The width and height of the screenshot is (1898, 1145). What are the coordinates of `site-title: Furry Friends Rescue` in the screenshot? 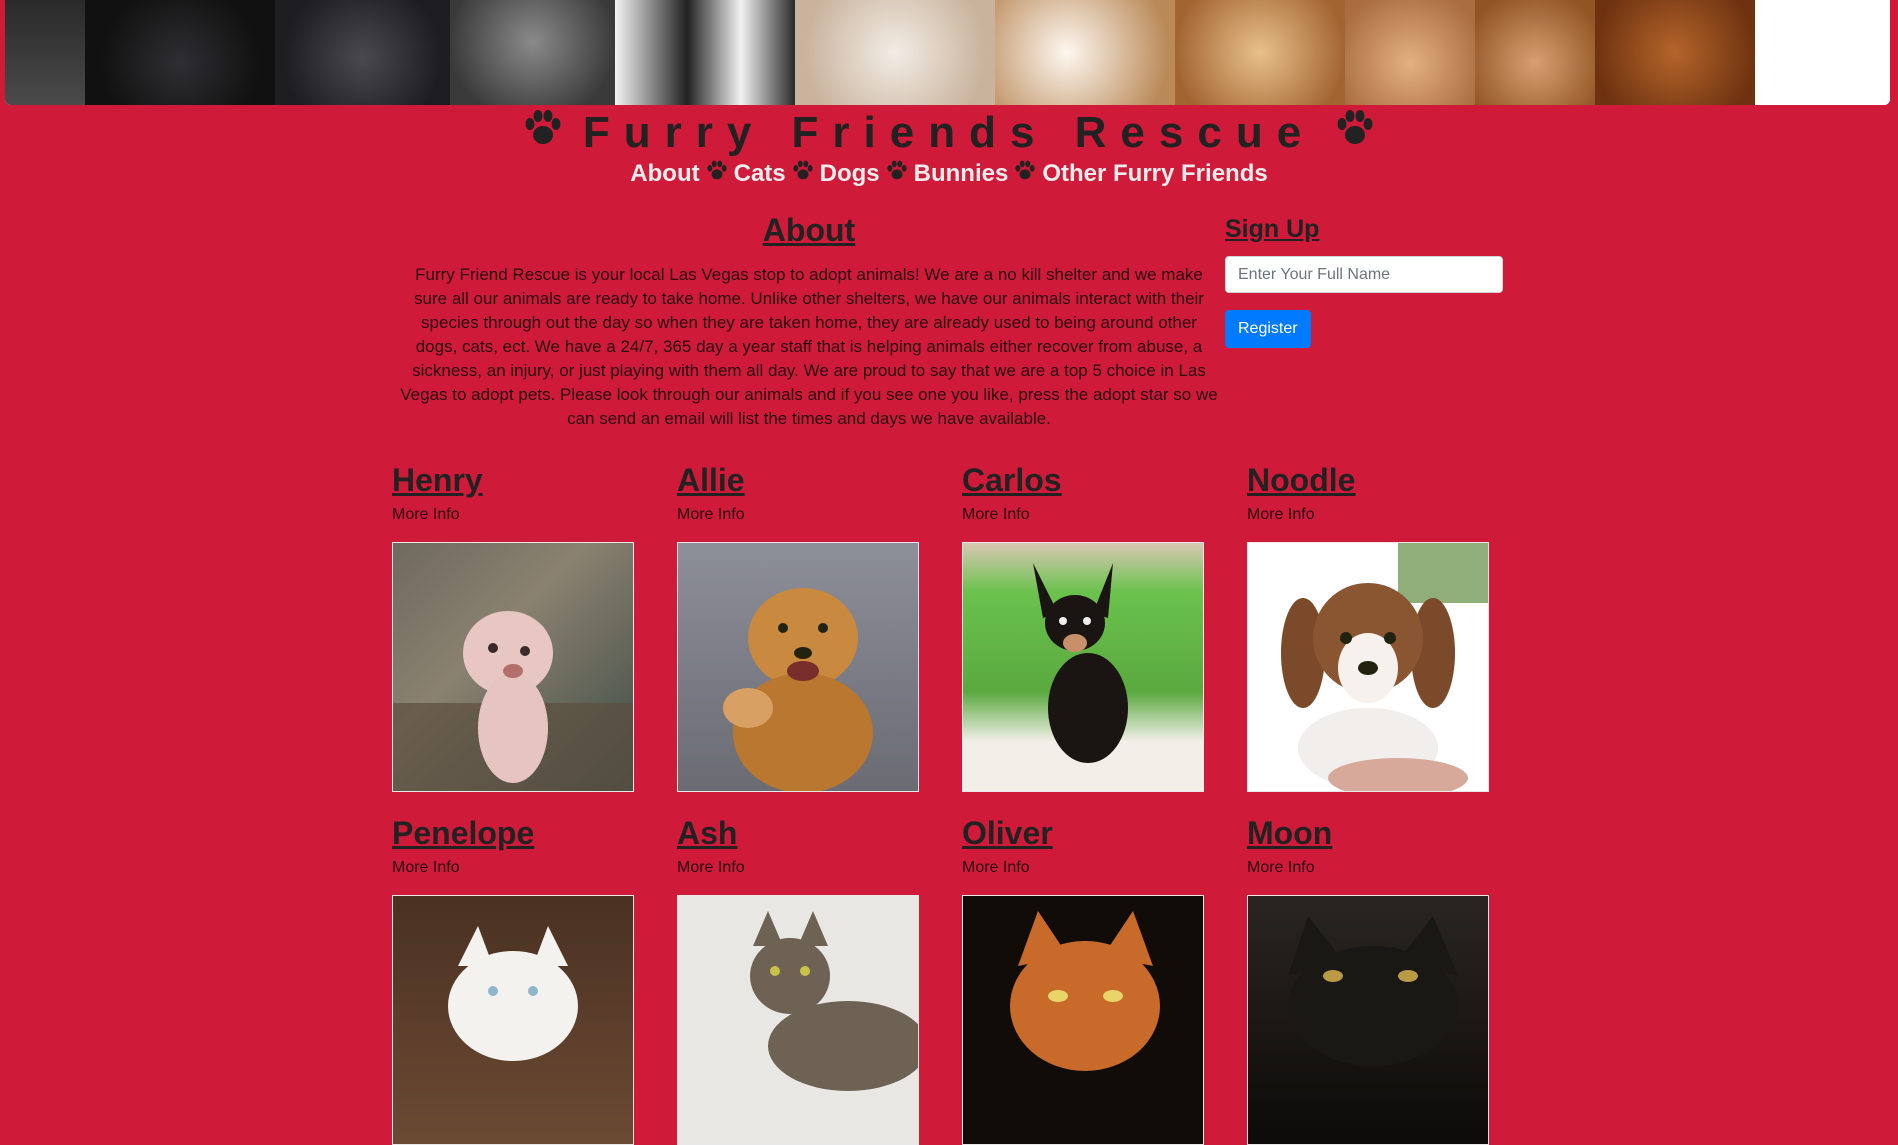 It's located at (949, 133).